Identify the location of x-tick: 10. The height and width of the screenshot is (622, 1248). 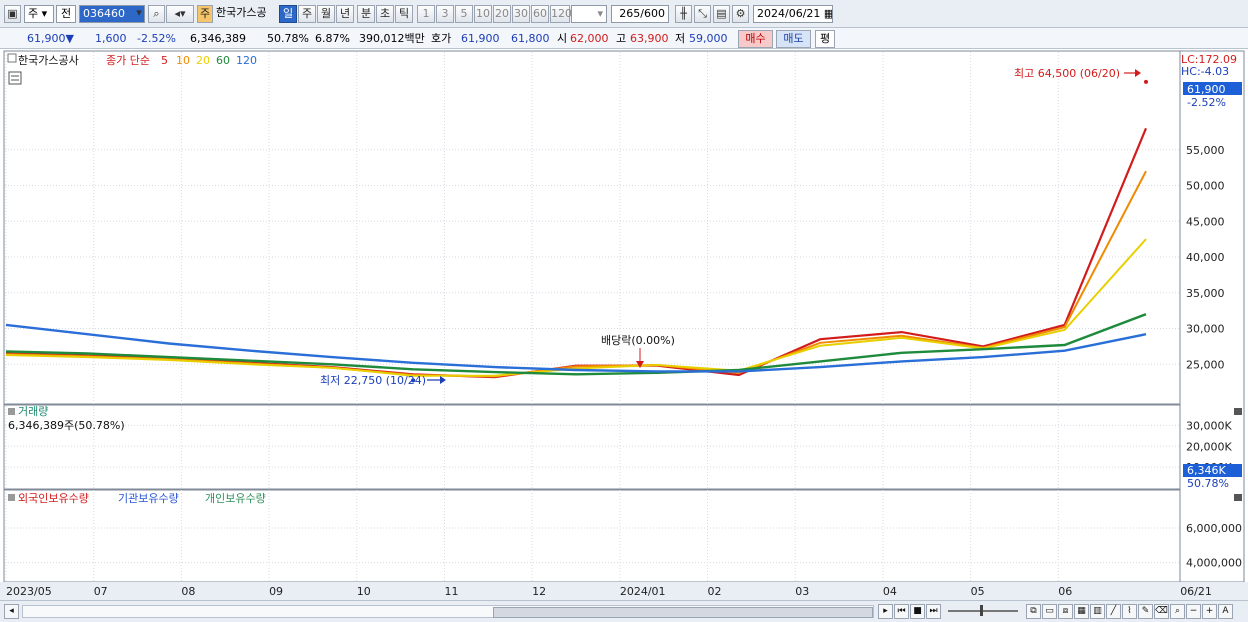
(364, 591).